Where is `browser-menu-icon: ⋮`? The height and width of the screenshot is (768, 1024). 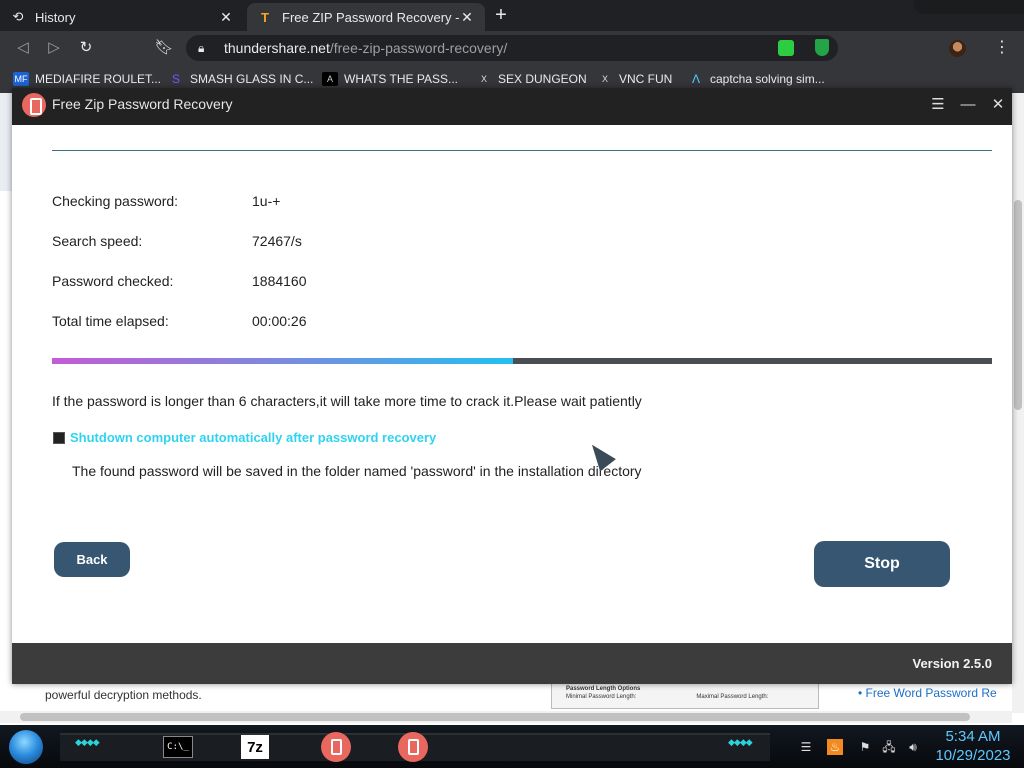 browser-menu-icon: ⋮ is located at coordinates (1002, 48).